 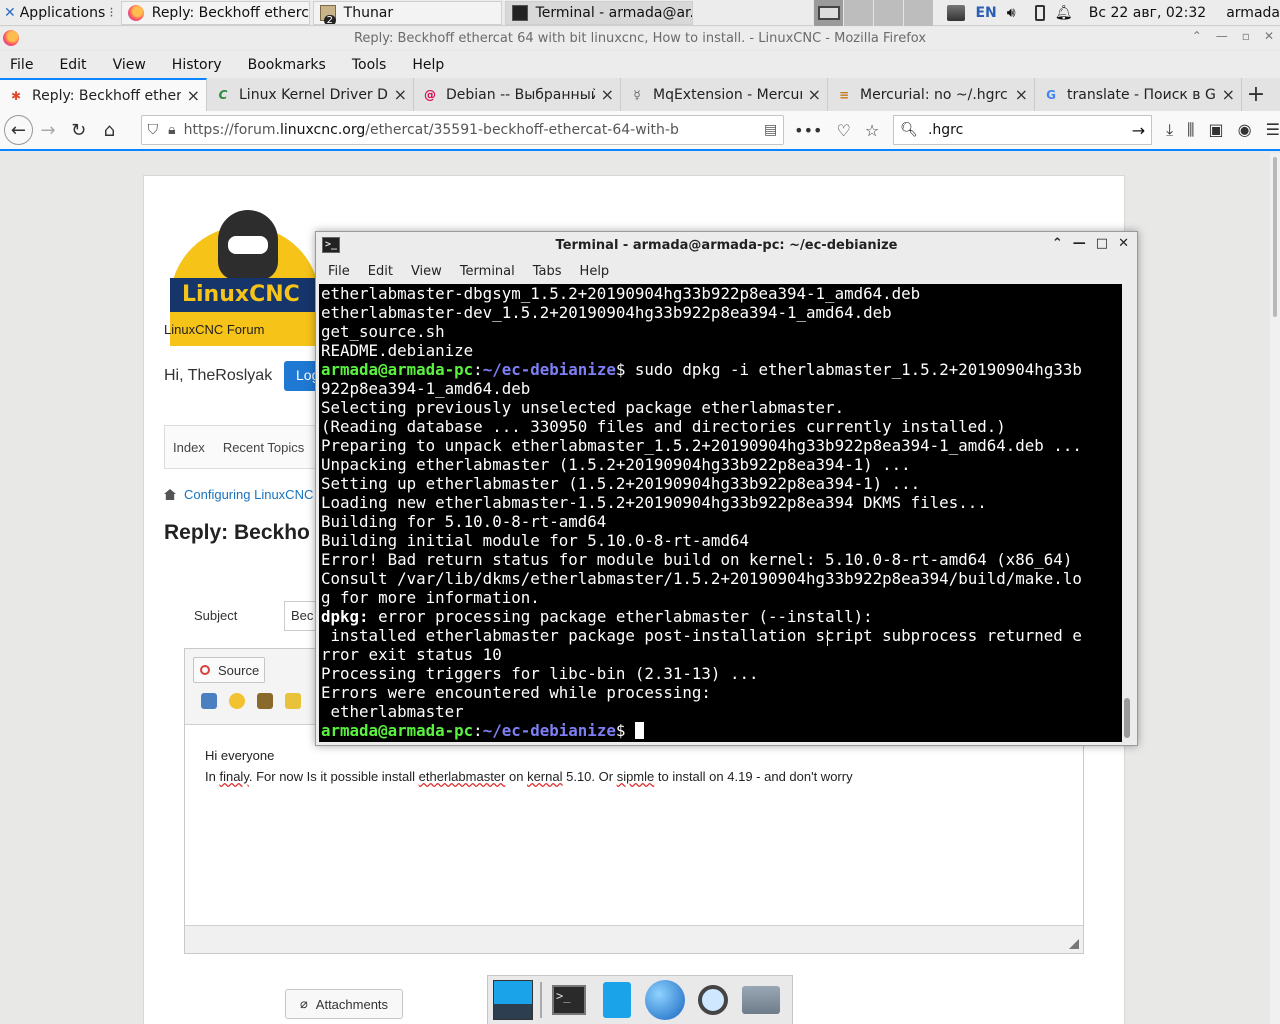 I want to click on shield-icon: ⛉, so click(x=153, y=130).